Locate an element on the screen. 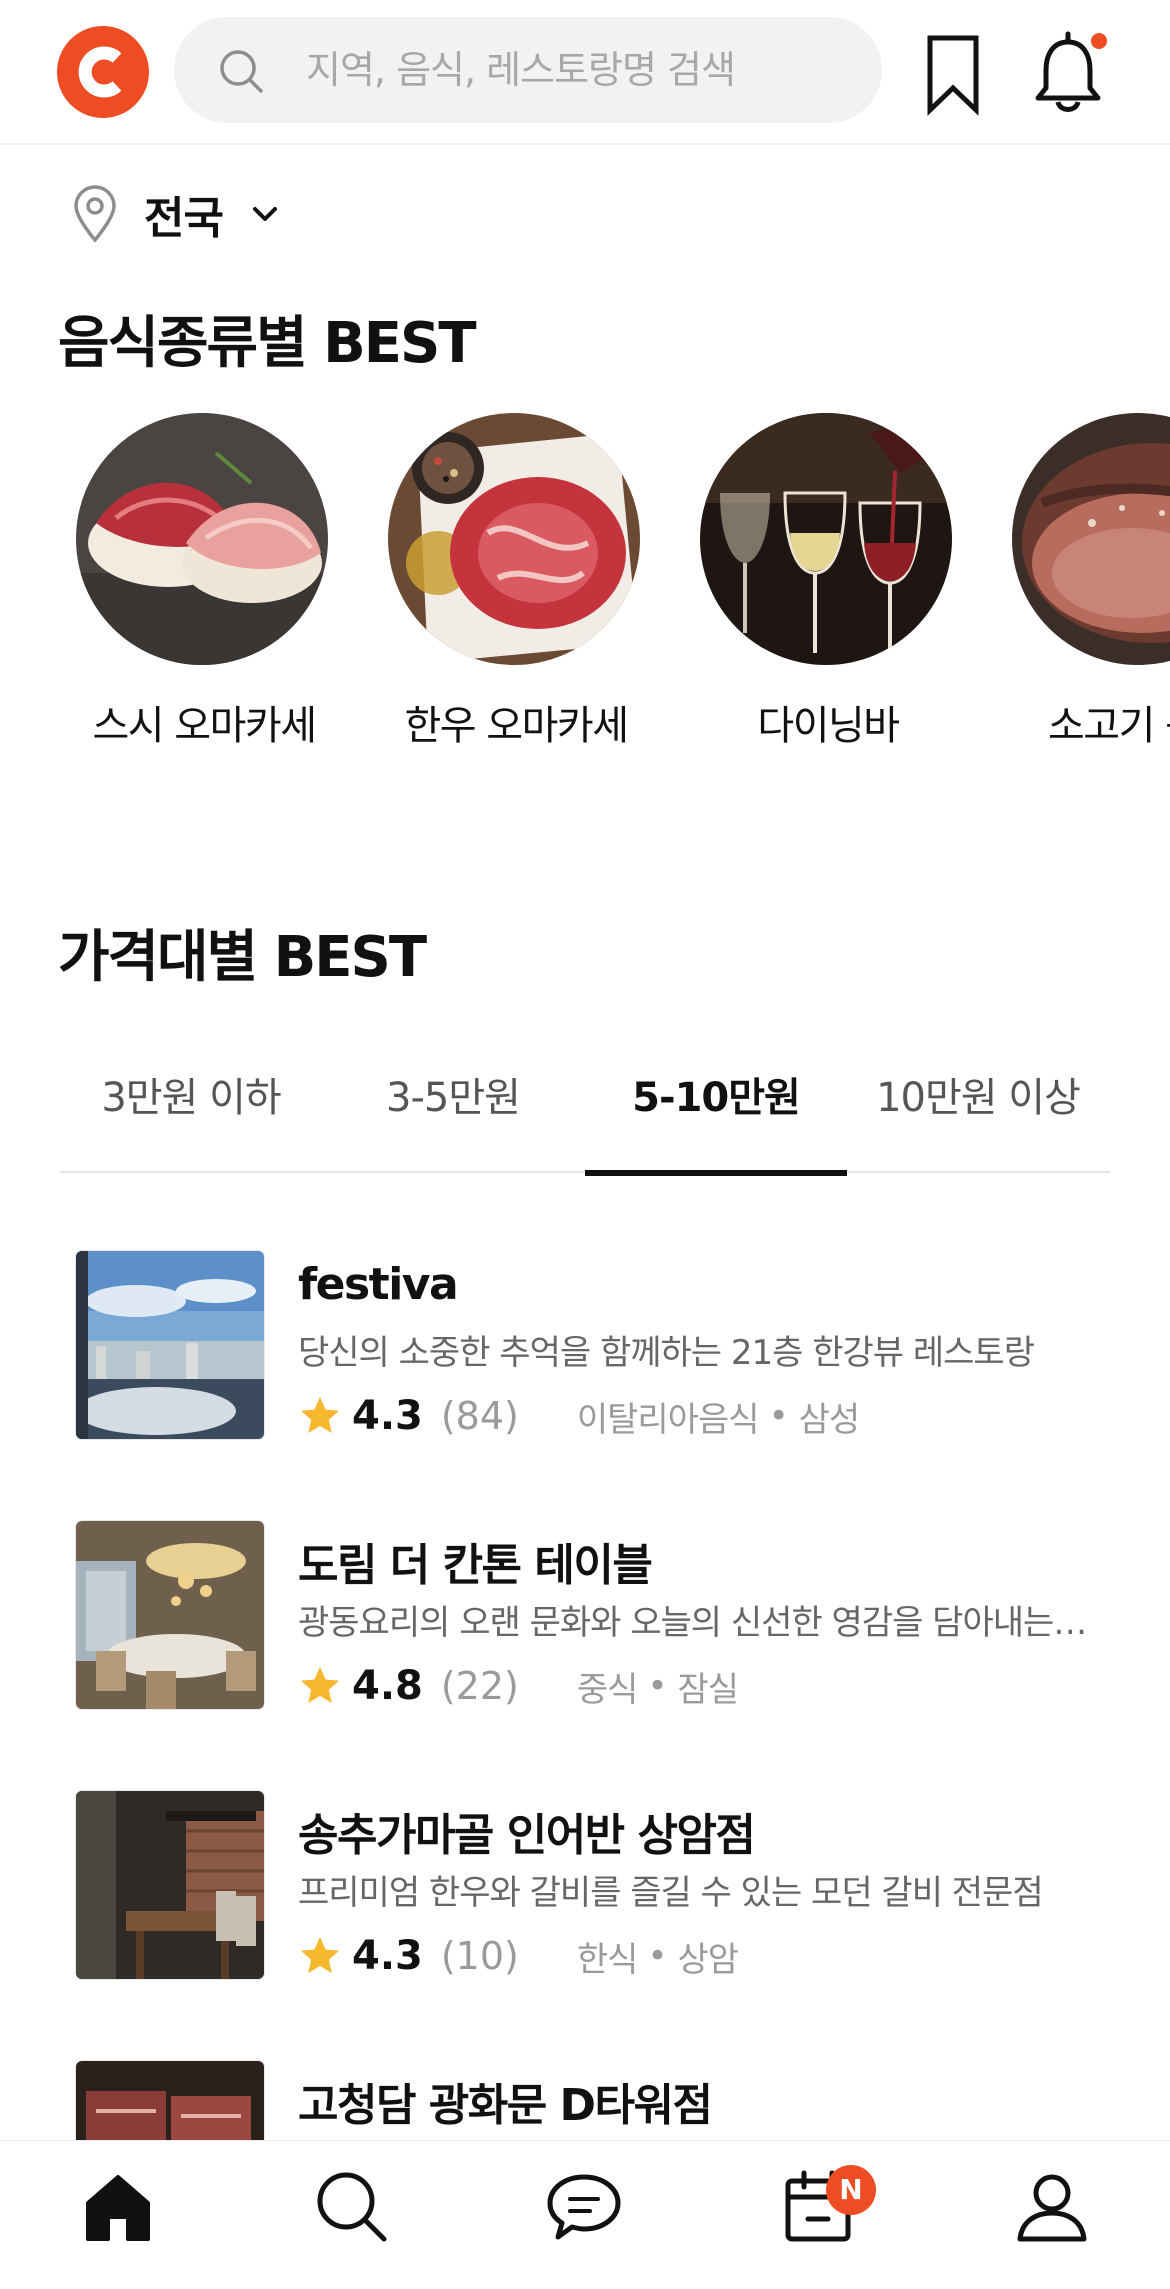 Image resolution: width=1170 pixels, height=2289 pixels. home-icon is located at coordinates (118, 2208).